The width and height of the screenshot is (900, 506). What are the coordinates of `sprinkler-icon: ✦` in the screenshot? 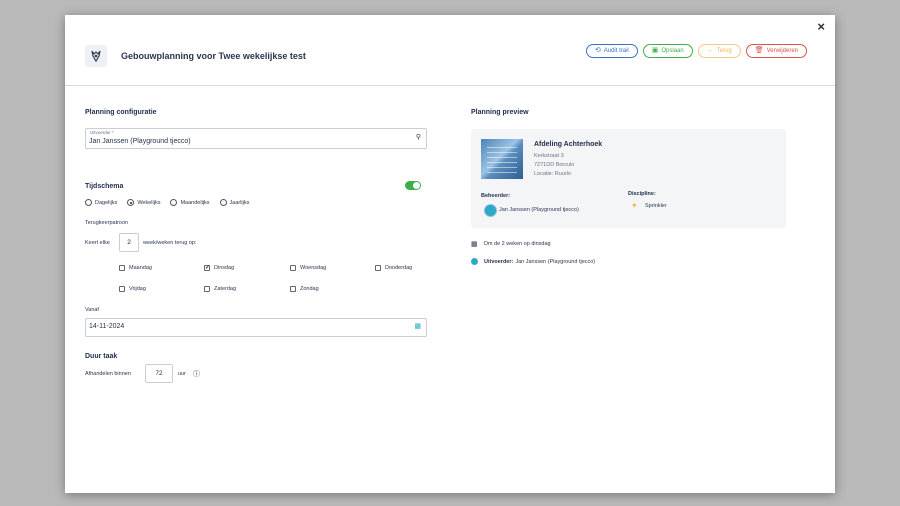 It's located at (634, 205).